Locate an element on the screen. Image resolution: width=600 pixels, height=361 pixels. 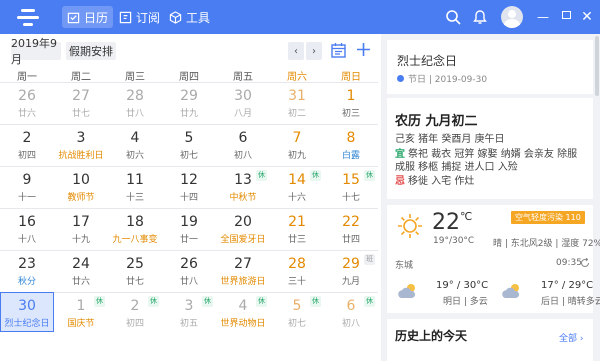
calendar-day: 3 抗战胜利日 is located at coordinates (81, 144).